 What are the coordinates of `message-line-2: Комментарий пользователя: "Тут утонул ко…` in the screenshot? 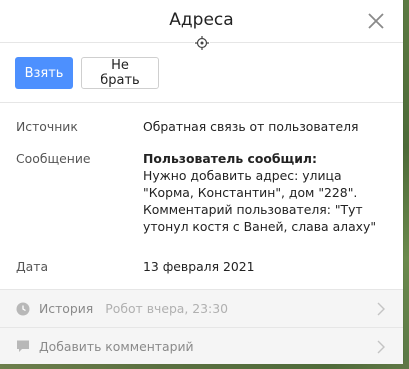 It's located at (260, 218).